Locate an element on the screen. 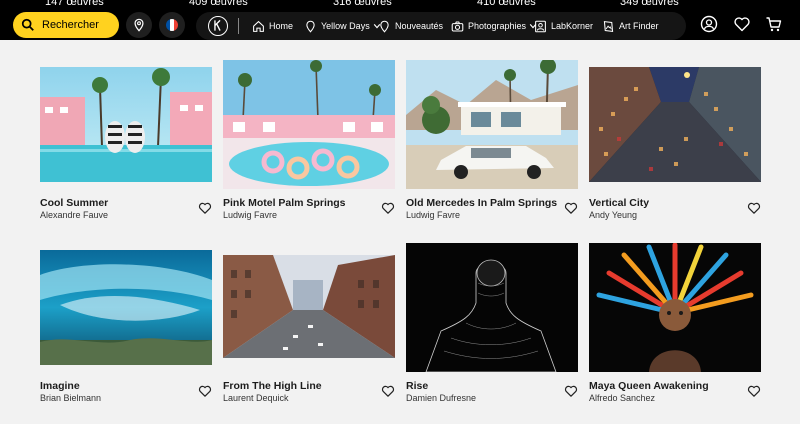  artwork-title: Imagine is located at coordinates (60, 386).